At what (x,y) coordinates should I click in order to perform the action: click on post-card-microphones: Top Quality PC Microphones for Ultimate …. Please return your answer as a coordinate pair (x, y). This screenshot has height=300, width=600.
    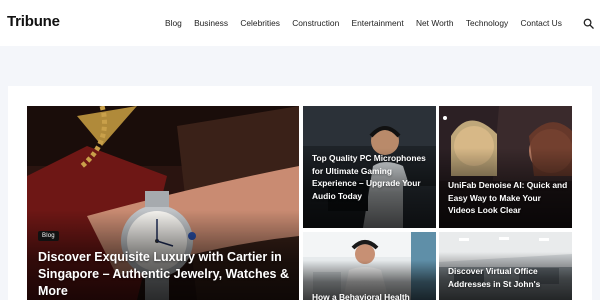
    Looking at the image, I should click on (369, 167).